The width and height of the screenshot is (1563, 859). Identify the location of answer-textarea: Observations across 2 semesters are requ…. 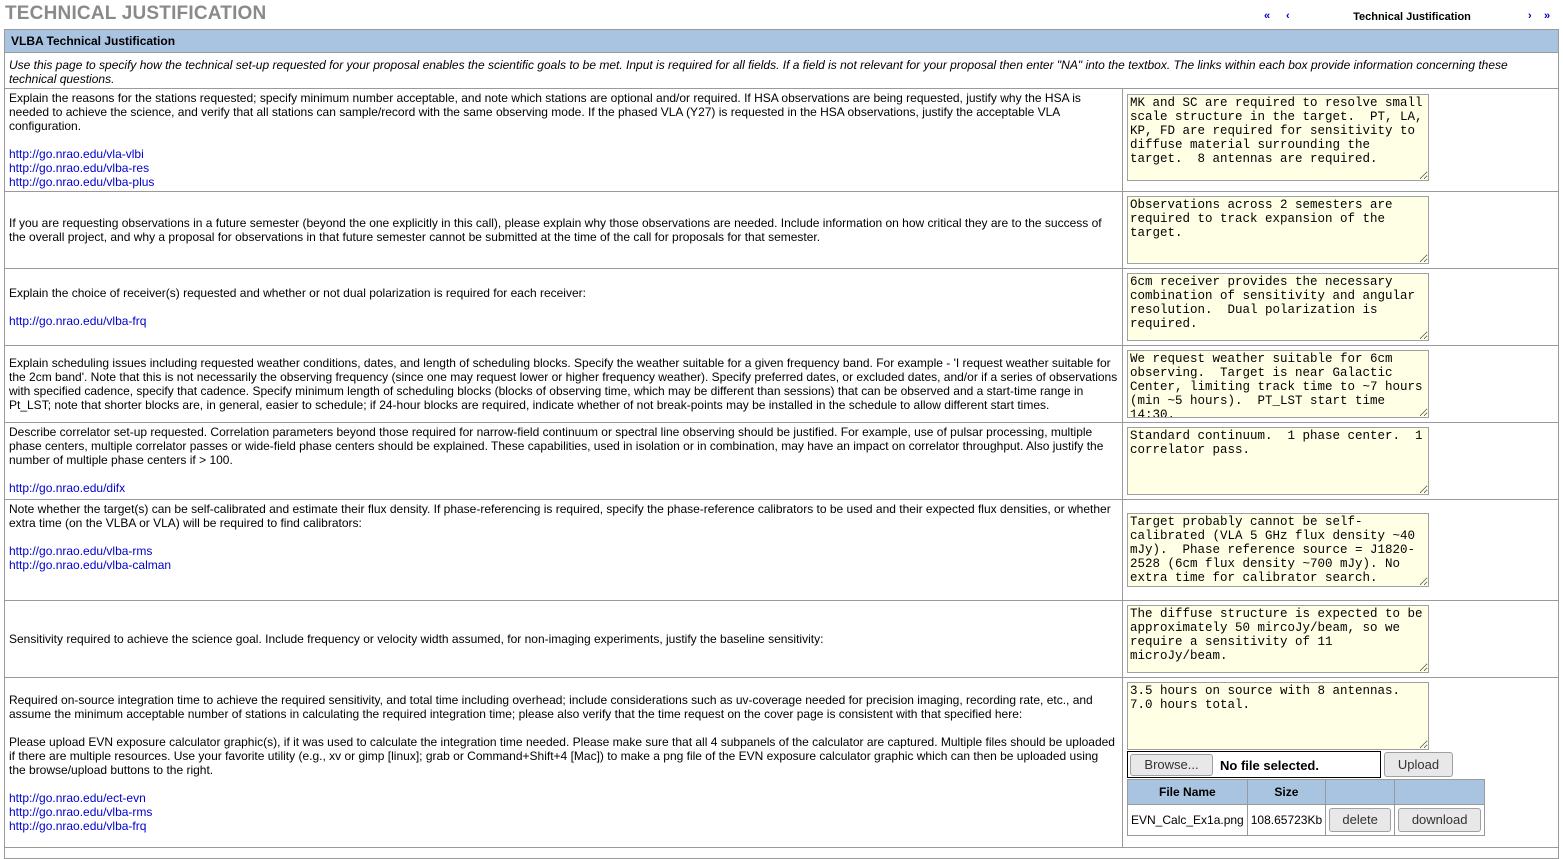
(1278, 230).